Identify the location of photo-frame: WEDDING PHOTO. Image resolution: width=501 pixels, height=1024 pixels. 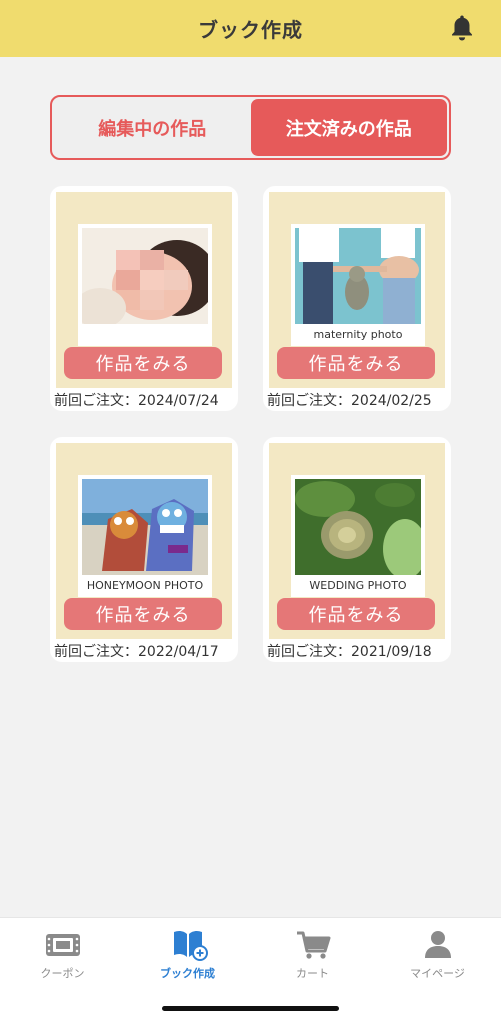
(358, 536).